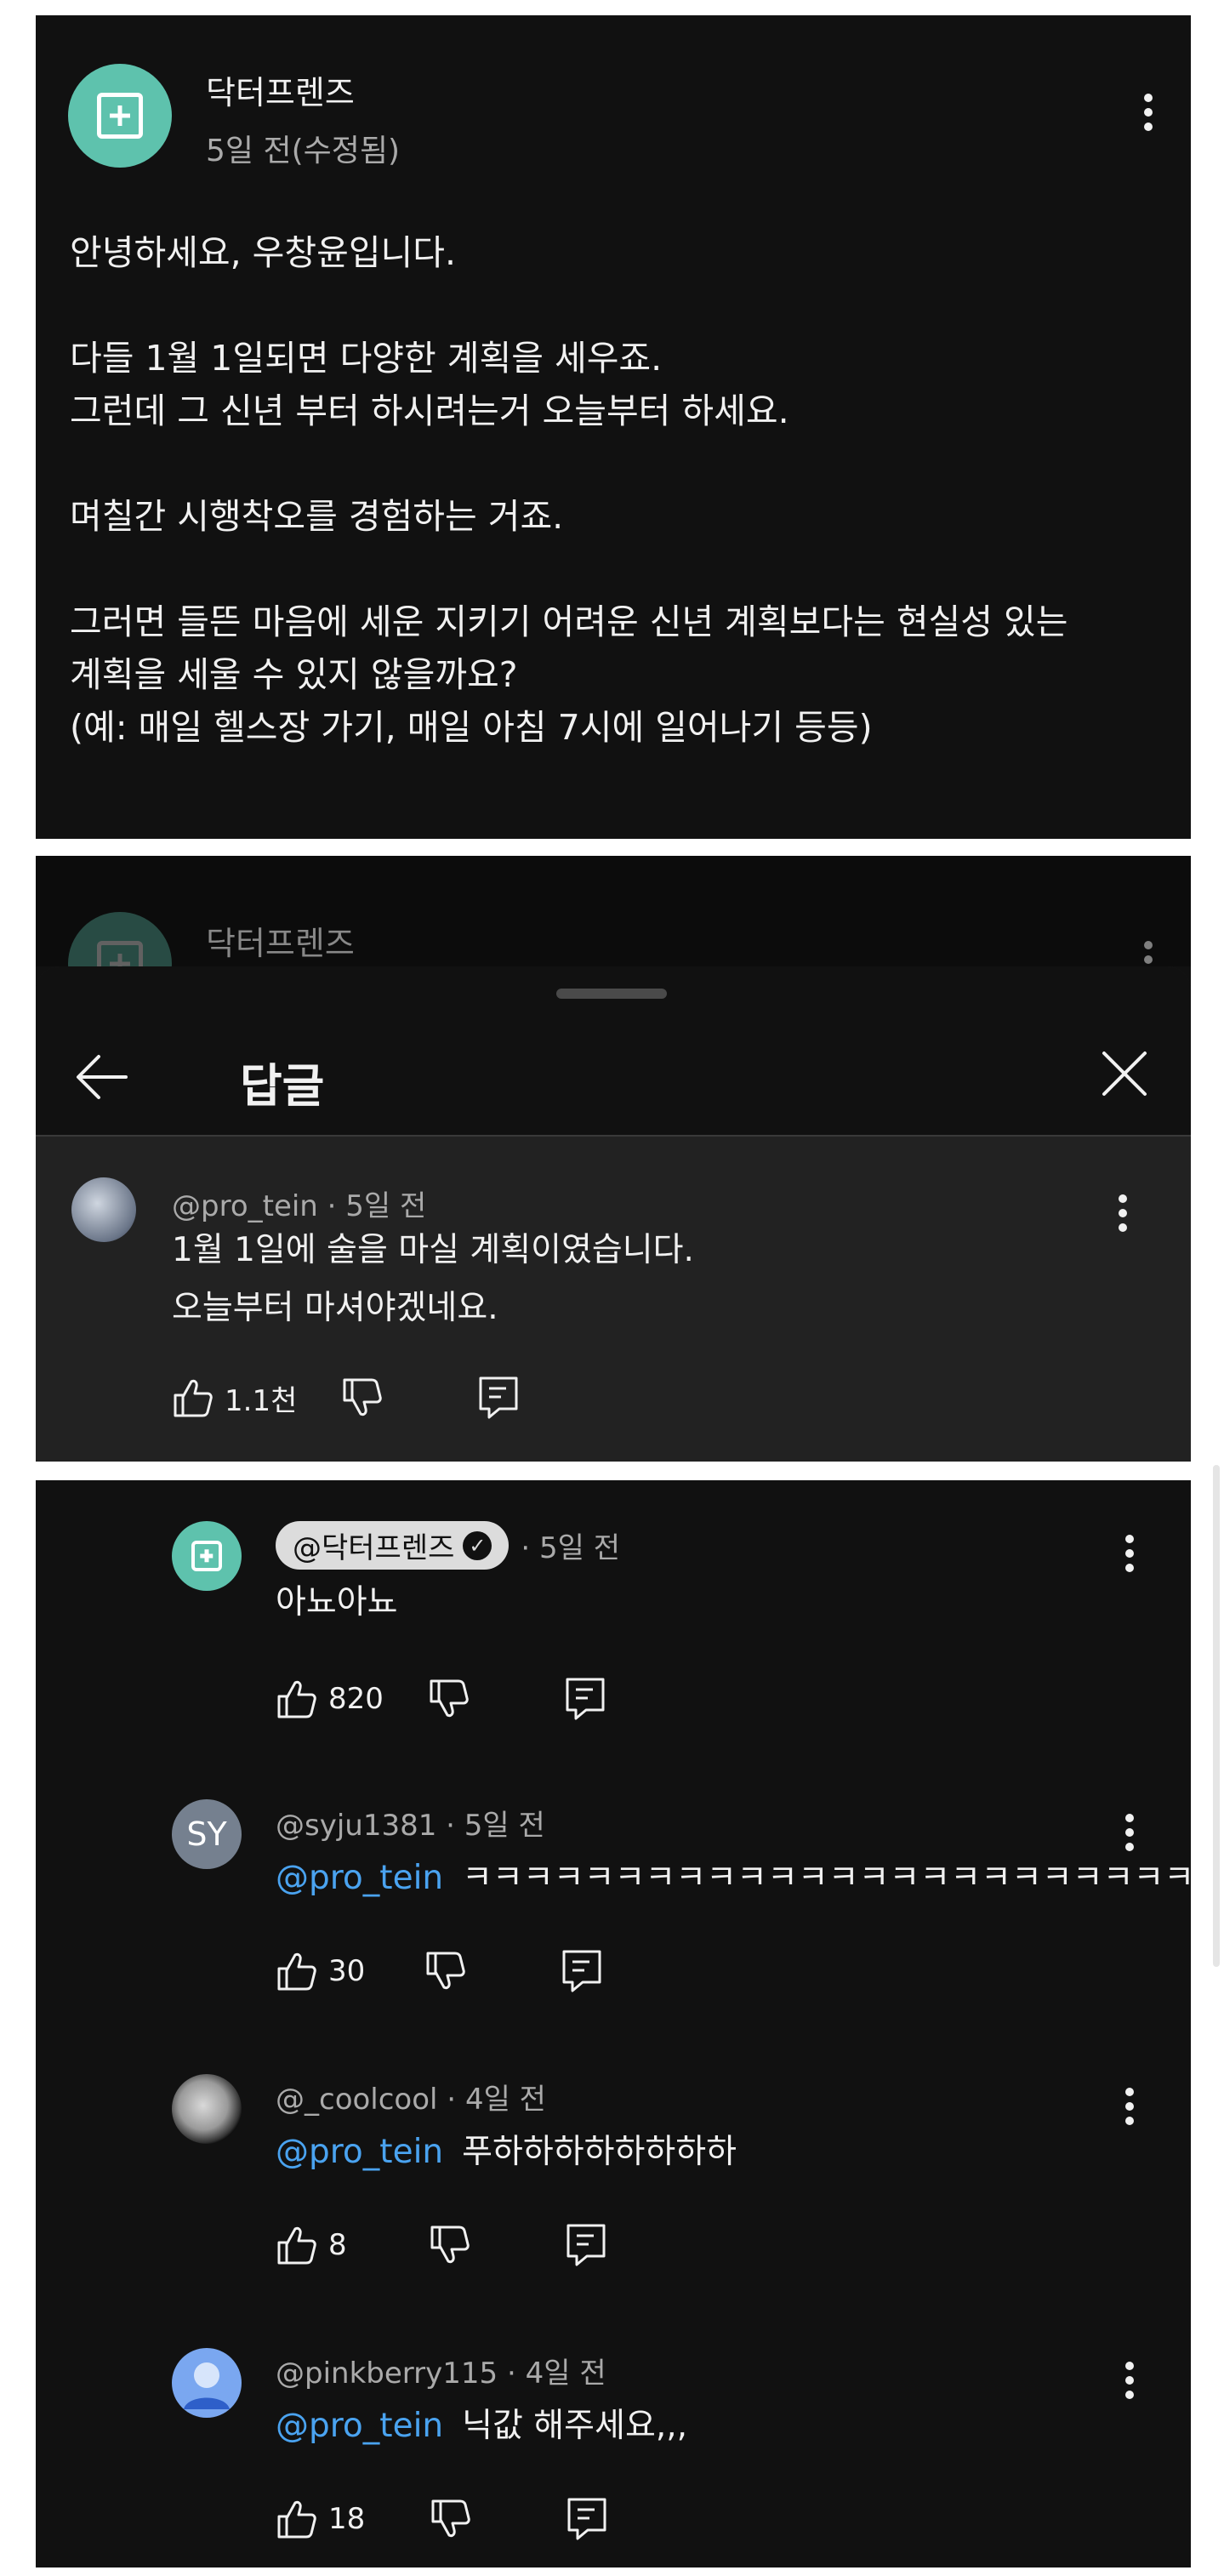 This screenshot has width=1224, height=2576. What do you see at coordinates (262, 1400) in the screenshot?
I see `like-count: 1.1천` at bounding box center [262, 1400].